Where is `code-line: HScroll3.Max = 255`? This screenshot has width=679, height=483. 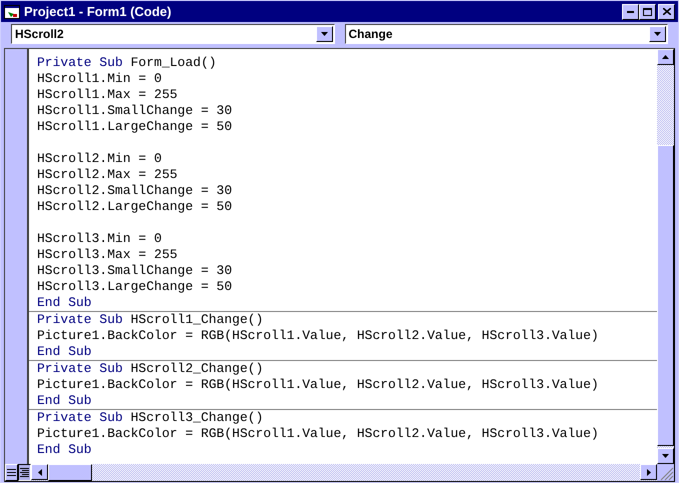 code-line: HScroll3.Max = 255 is located at coordinates (107, 255).